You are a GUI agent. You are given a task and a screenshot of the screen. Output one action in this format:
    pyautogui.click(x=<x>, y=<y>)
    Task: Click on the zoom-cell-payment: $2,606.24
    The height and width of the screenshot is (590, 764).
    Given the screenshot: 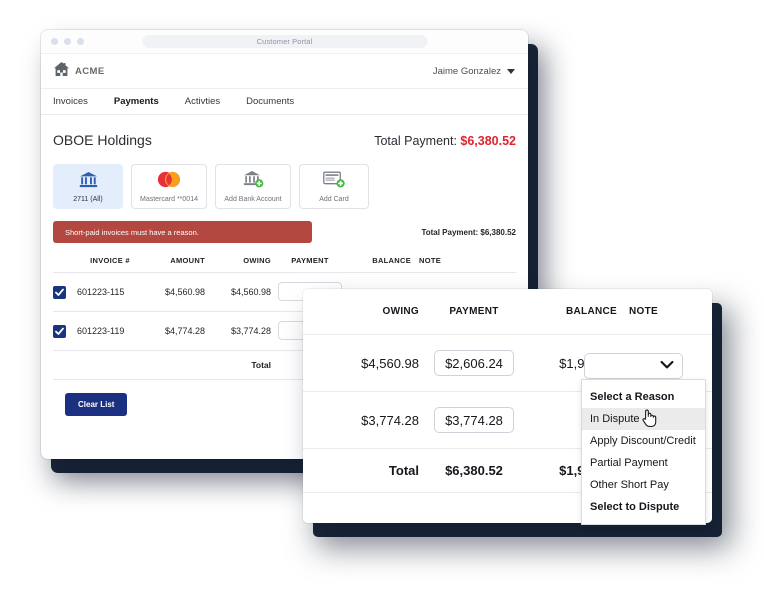 What is the action you would take?
    pyautogui.click(x=474, y=363)
    